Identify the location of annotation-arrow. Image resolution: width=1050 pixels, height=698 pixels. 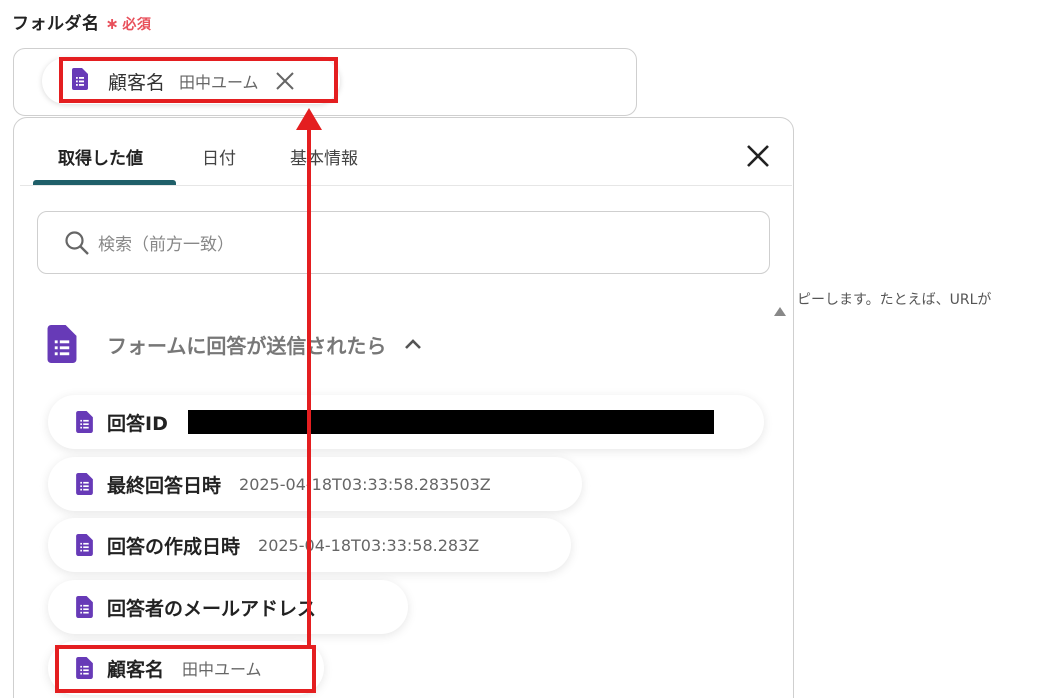
(309, 376).